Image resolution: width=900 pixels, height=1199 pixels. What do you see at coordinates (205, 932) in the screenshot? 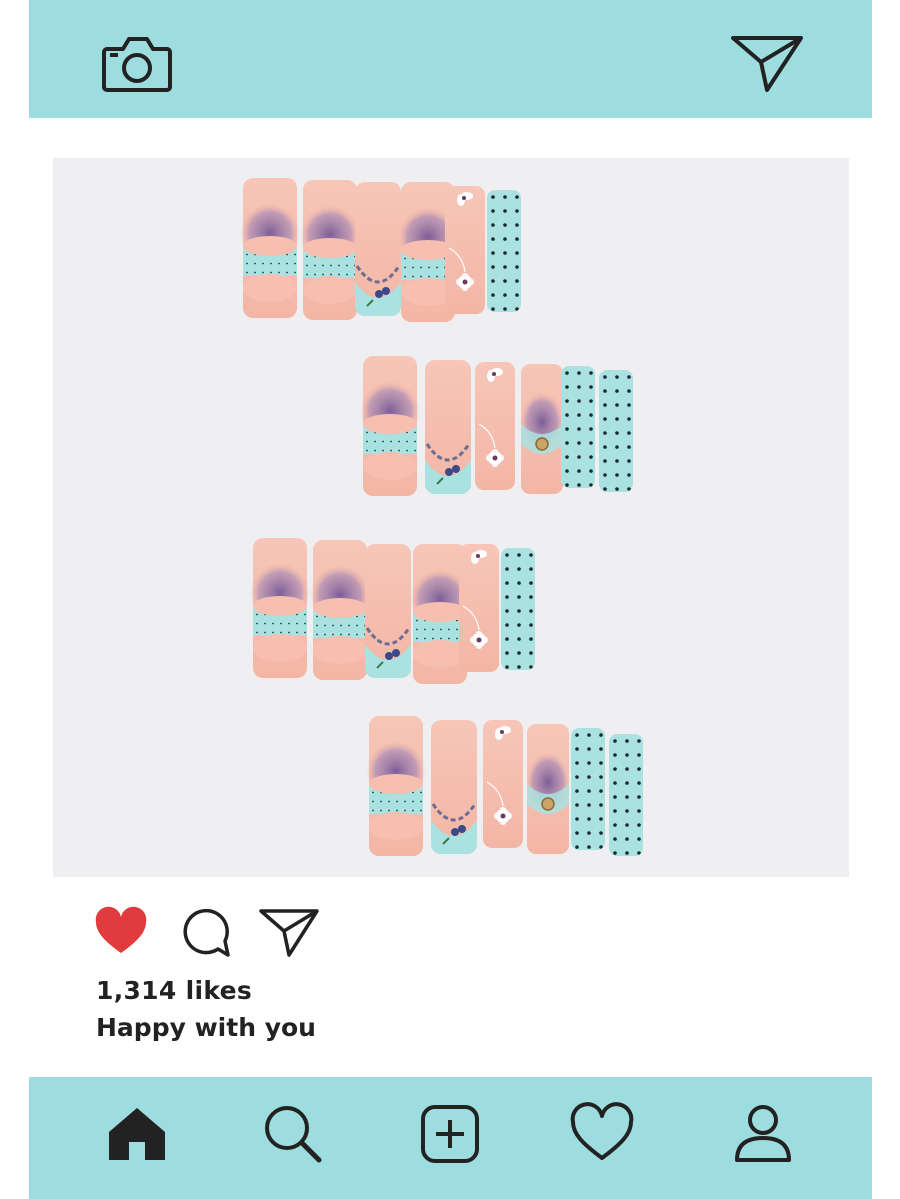
I see `comment-icon` at bounding box center [205, 932].